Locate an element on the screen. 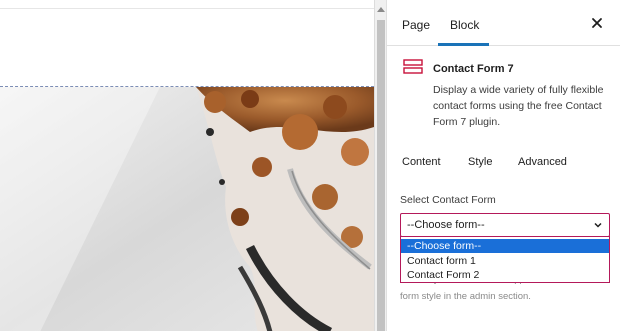 This screenshot has height=331, width=620. chevron-down-icon is located at coordinates (598, 225).